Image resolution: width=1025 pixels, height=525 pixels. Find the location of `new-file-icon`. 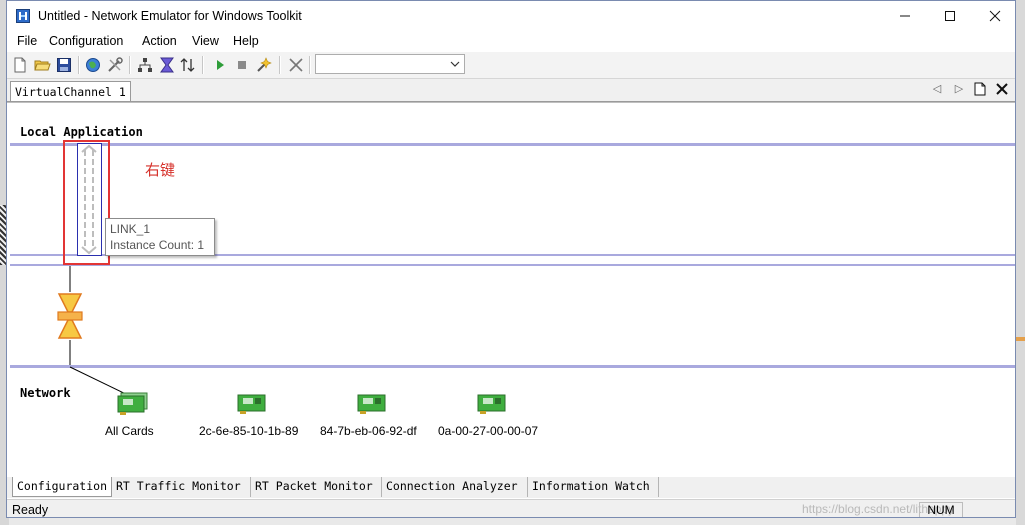

new-file-icon is located at coordinates (20, 65).